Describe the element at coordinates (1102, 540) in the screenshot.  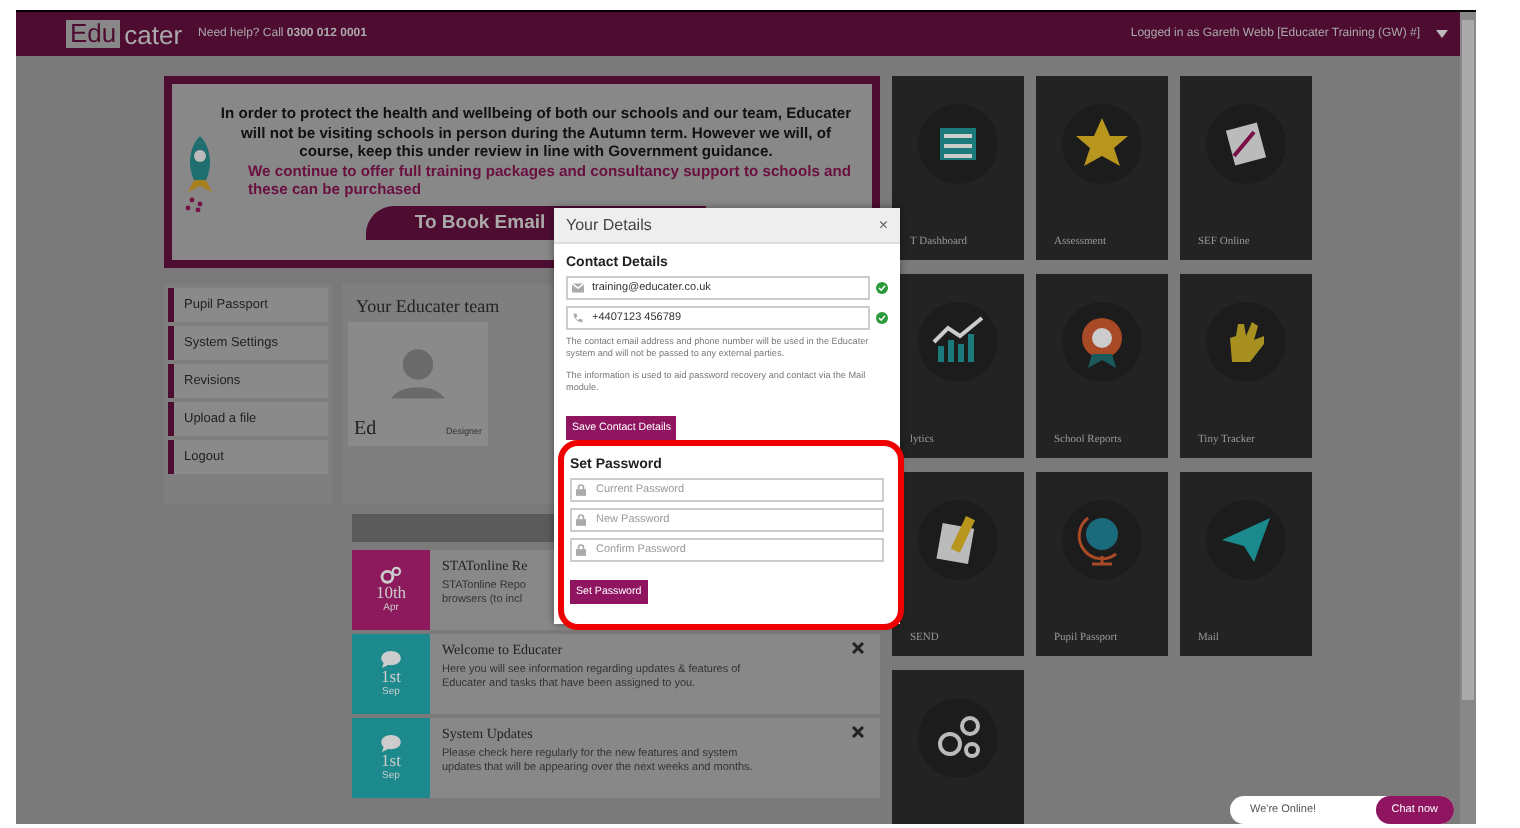
I see `globe-icon` at that location.